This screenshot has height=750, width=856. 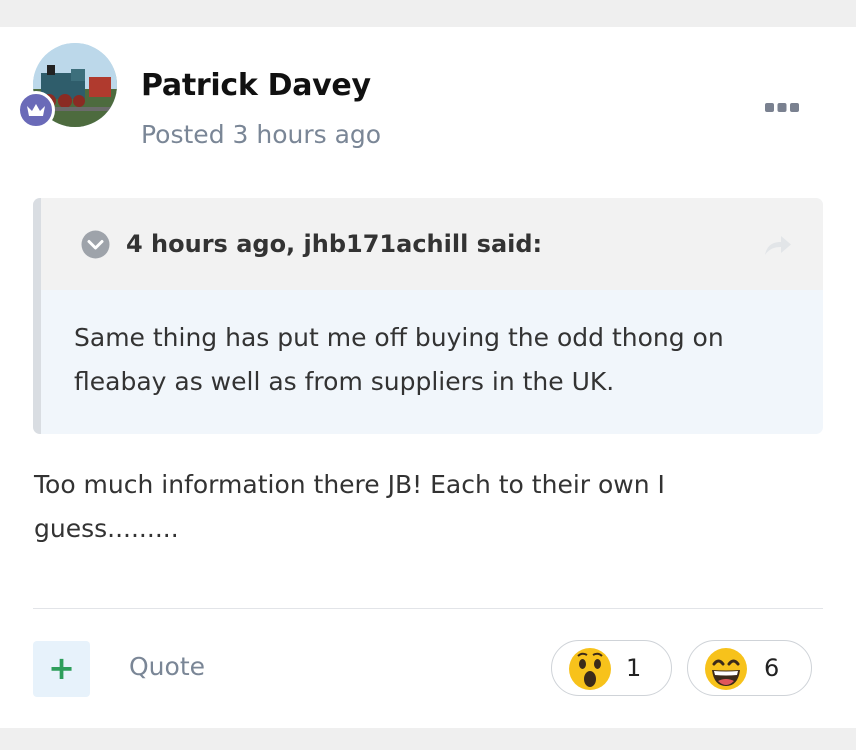 What do you see at coordinates (334, 244) in the screenshot?
I see `quote-citation: 4 hours ago, jhb171achill said:` at bounding box center [334, 244].